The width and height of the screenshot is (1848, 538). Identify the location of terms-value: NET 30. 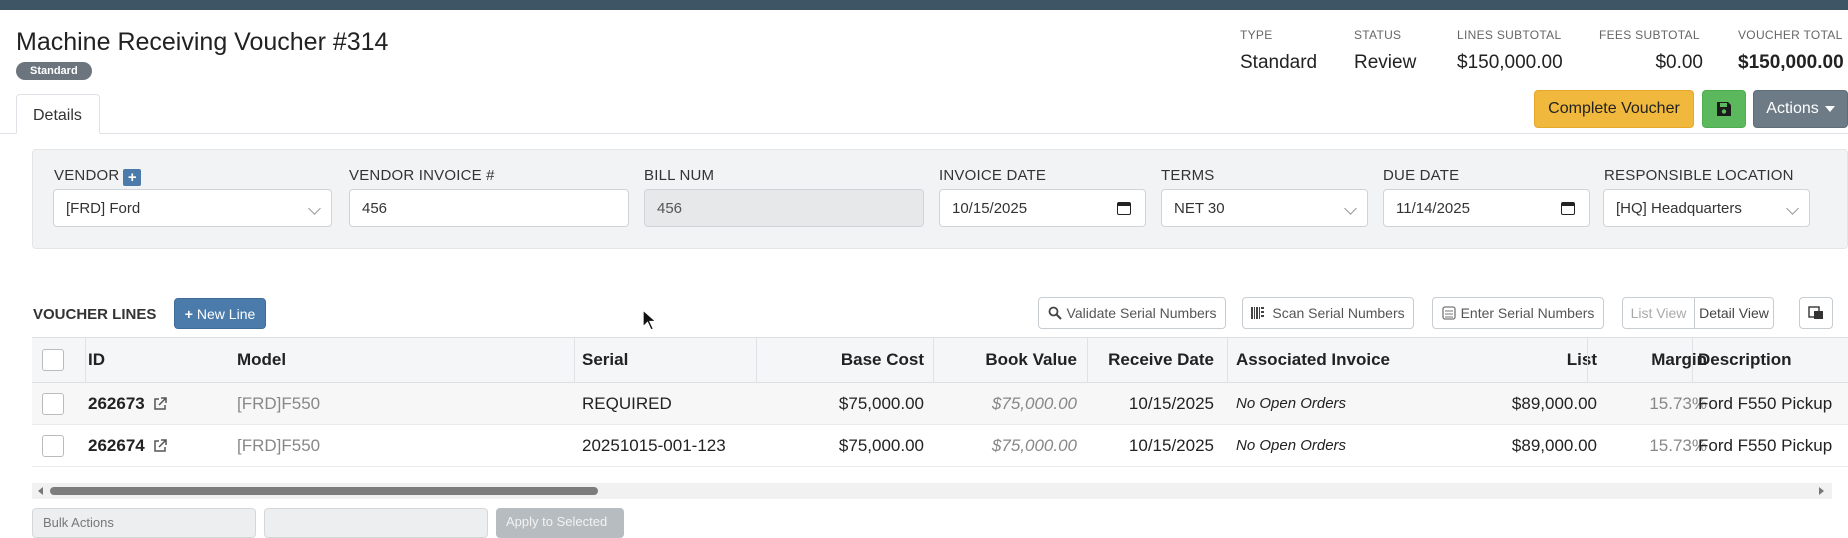
(1199, 208).